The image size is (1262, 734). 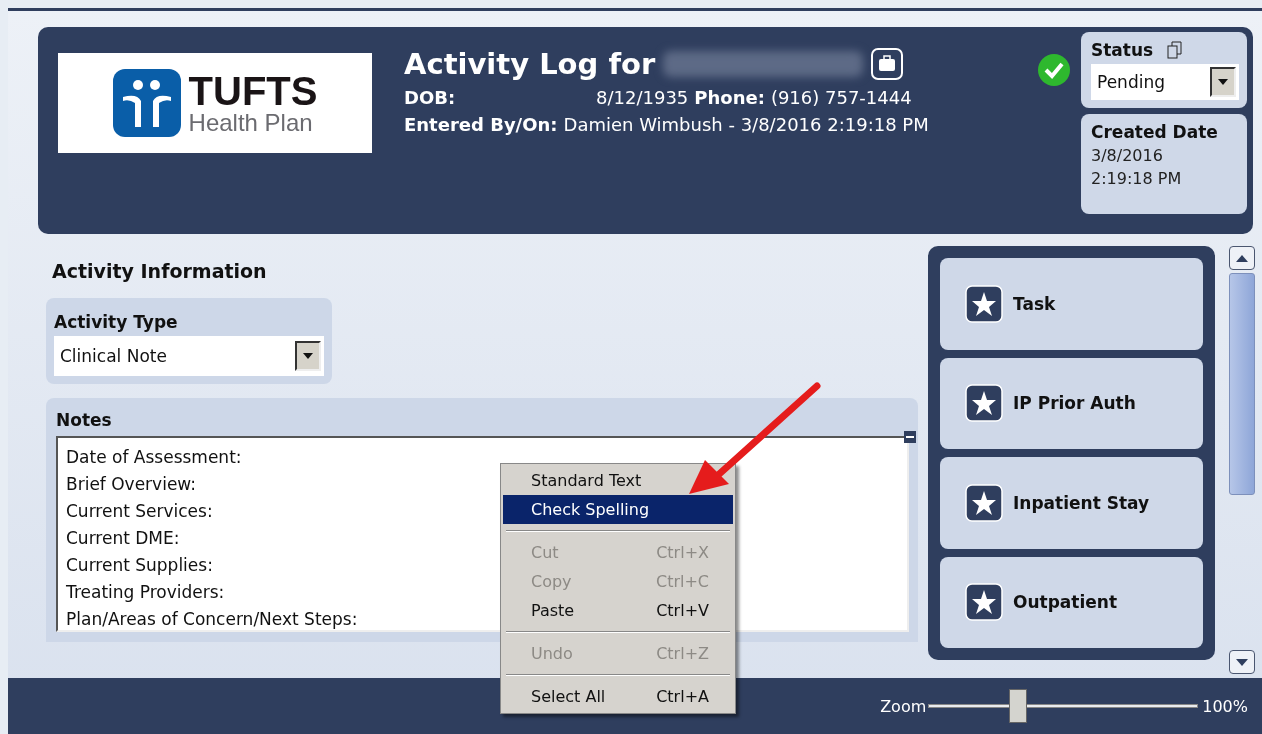 What do you see at coordinates (746, 124) in the screenshot?
I see `entered-value: Damien Wimbush - 3/8/2016 2:19:18 PM` at bounding box center [746, 124].